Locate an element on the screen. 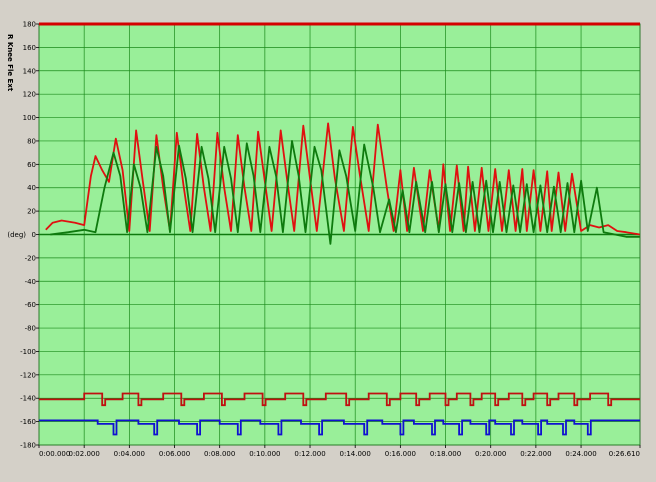 The image size is (656, 482). x-tick-label: 0:22.000 is located at coordinates (535, 454).